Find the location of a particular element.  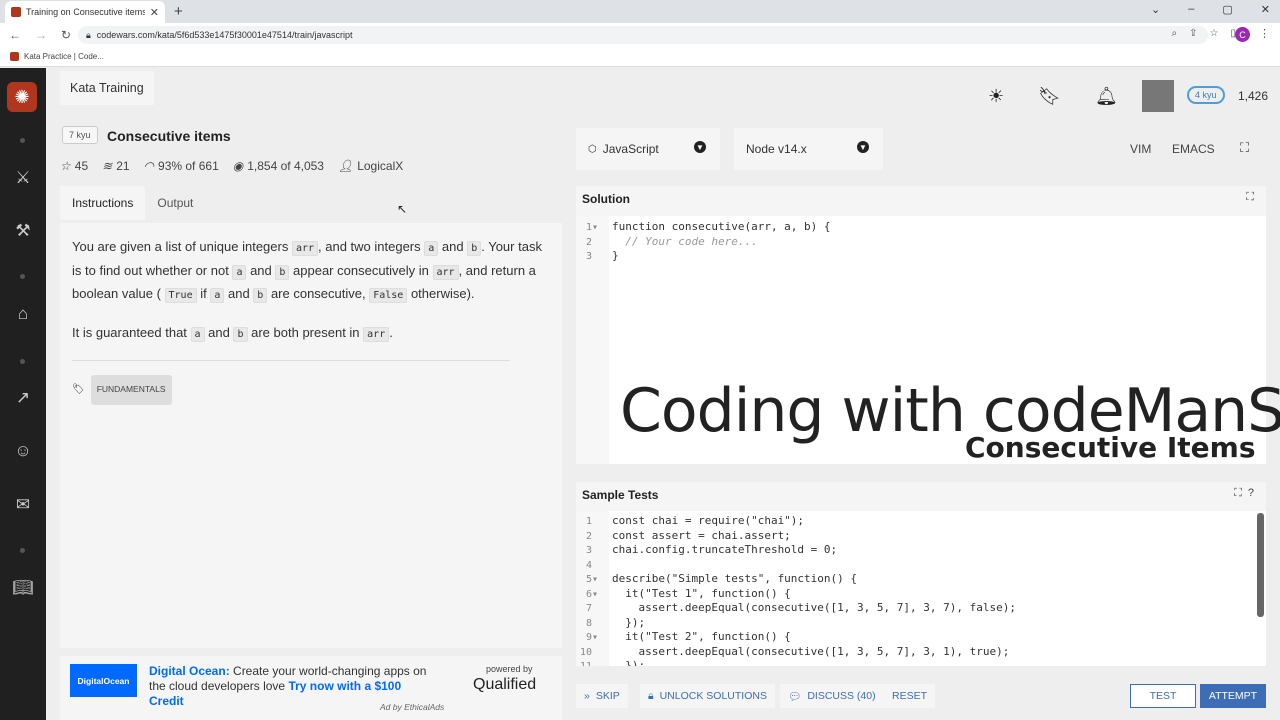

sidebar-leaderboard-icon: ↗ is located at coordinates (23, 398).